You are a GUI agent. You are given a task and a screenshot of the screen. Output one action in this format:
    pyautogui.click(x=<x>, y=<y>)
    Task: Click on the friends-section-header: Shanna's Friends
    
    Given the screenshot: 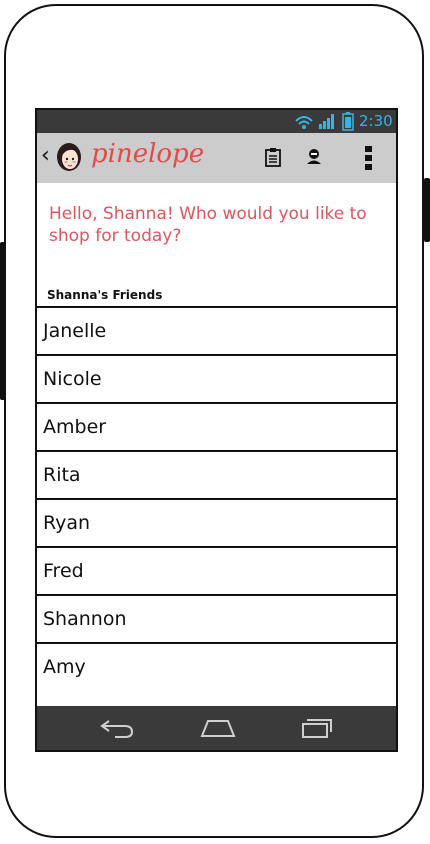 What is the action you would take?
    pyautogui.click(x=105, y=295)
    